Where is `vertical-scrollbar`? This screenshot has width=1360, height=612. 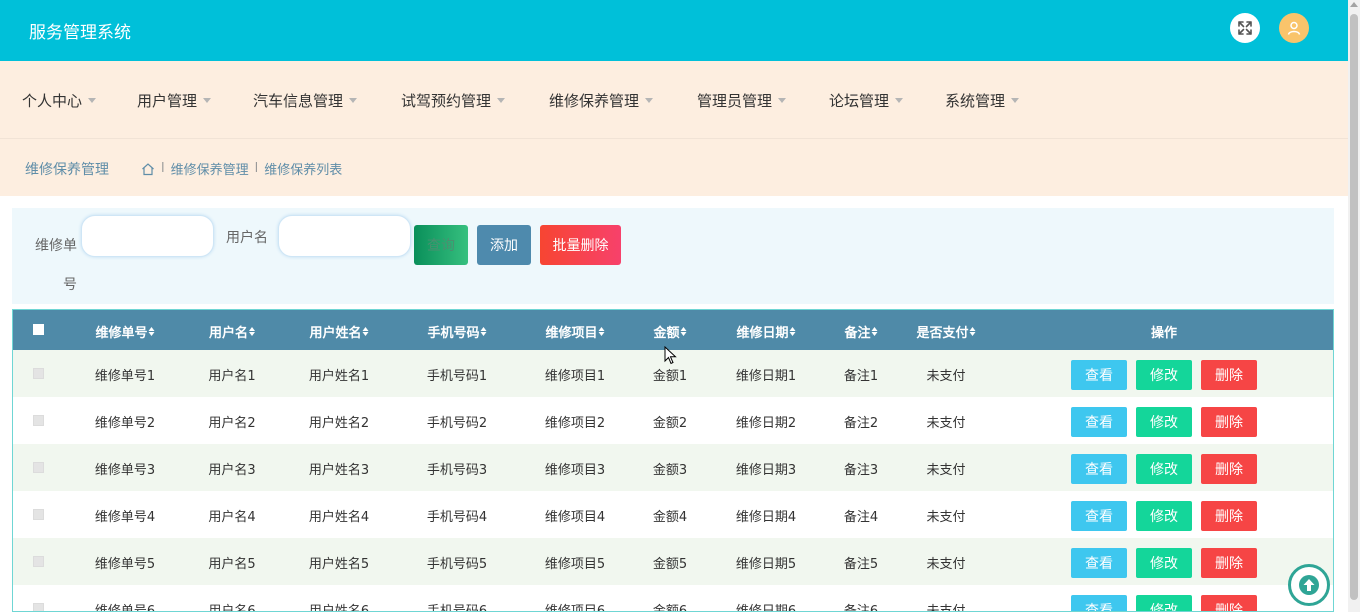 vertical-scrollbar is located at coordinates (1354, 306).